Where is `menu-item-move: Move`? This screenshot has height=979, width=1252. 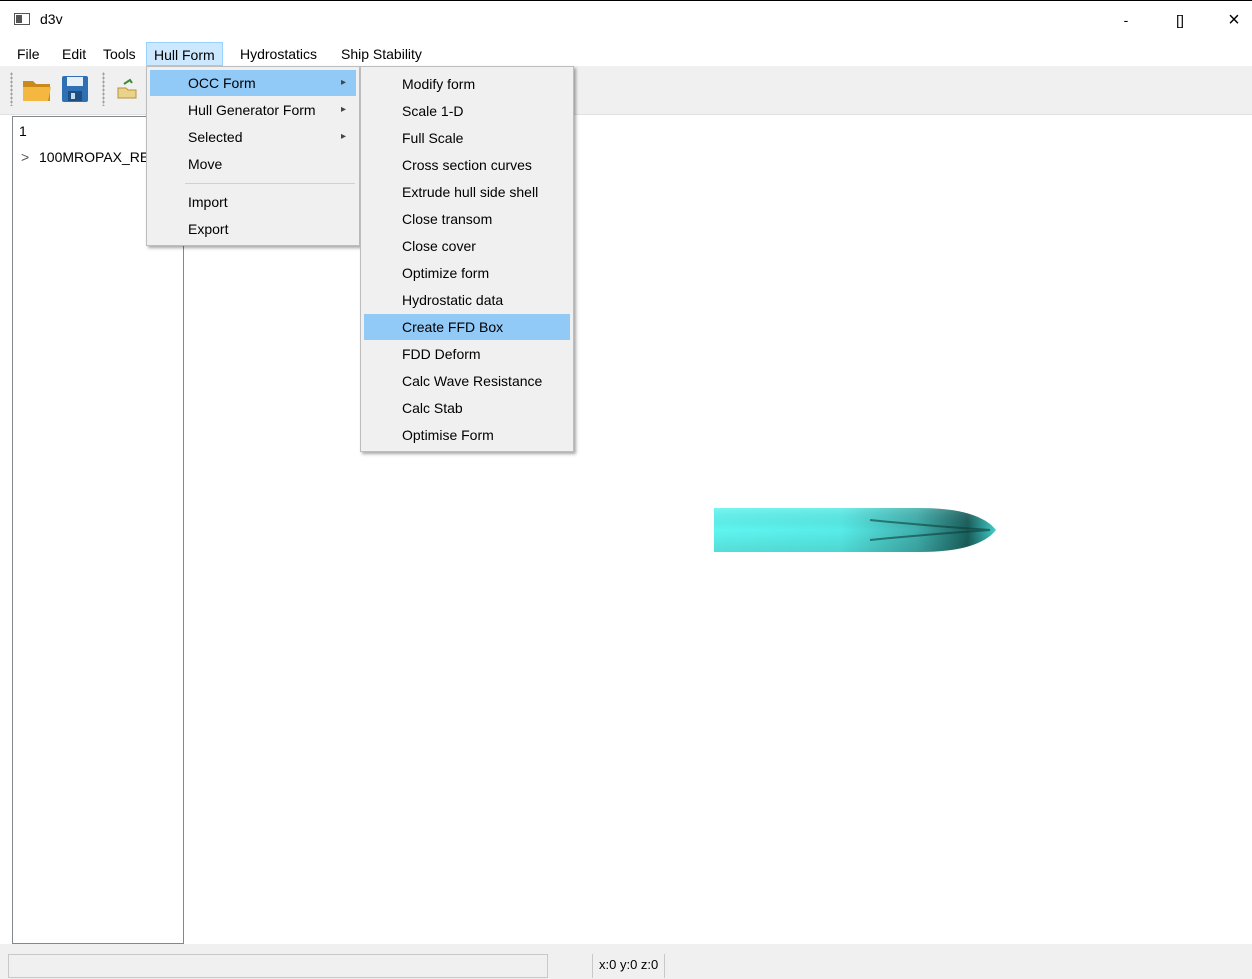
menu-item-move: Move is located at coordinates (253, 164).